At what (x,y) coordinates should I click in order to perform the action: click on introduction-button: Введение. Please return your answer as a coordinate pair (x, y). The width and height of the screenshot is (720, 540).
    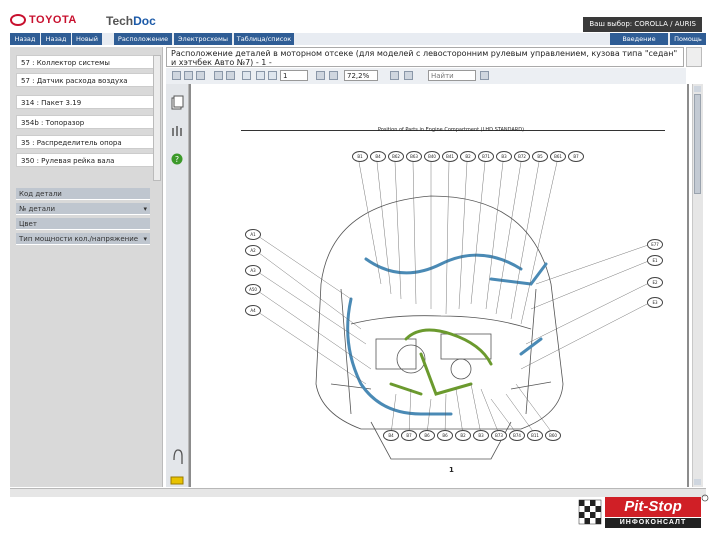
    Looking at the image, I should click on (639, 39).